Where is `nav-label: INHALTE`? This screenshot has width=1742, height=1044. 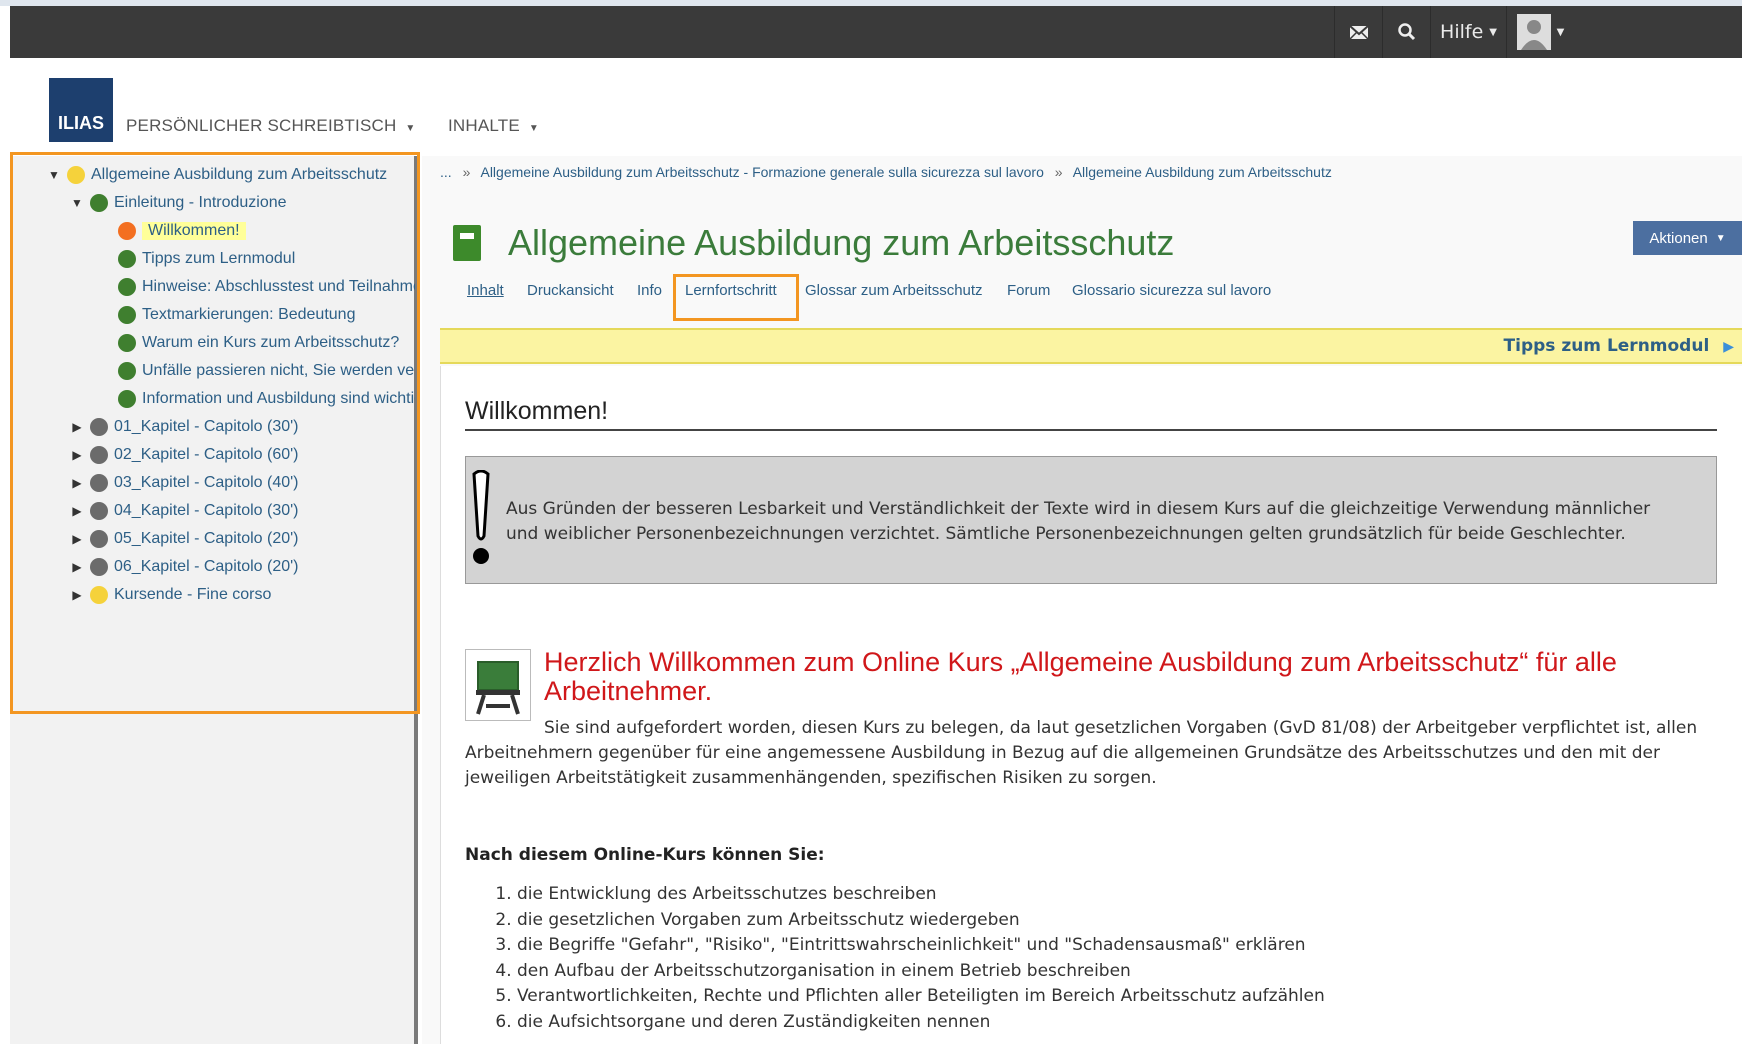 nav-label: INHALTE is located at coordinates (484, 125).